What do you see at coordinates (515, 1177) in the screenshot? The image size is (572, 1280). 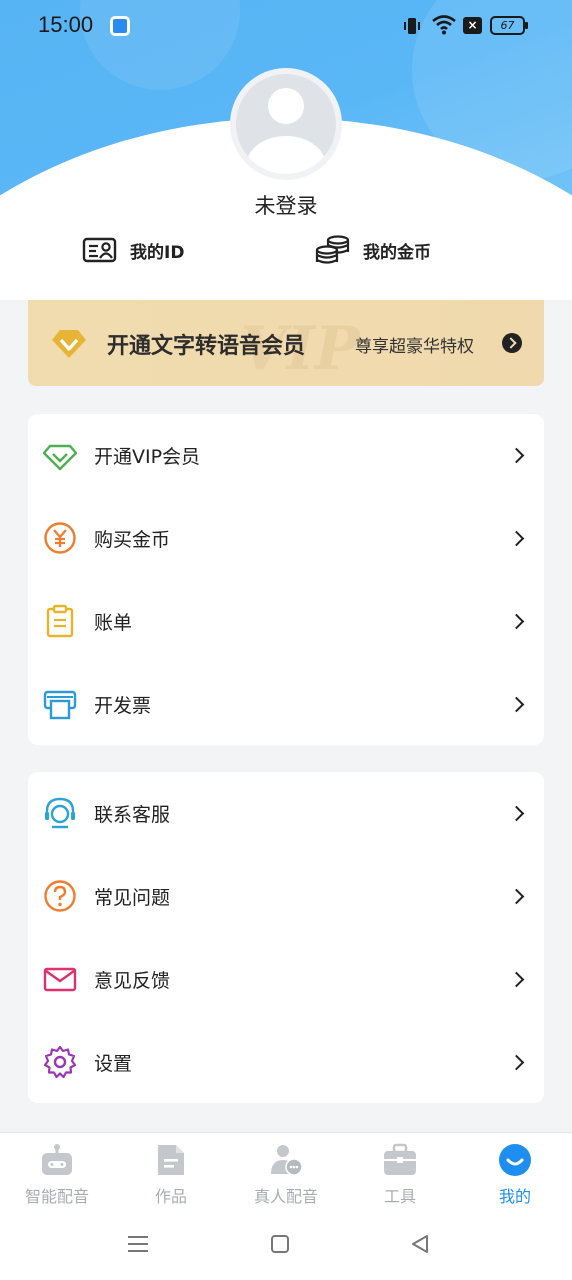 I see `tab-mine: 我的` at bounding box center [515, 1177].